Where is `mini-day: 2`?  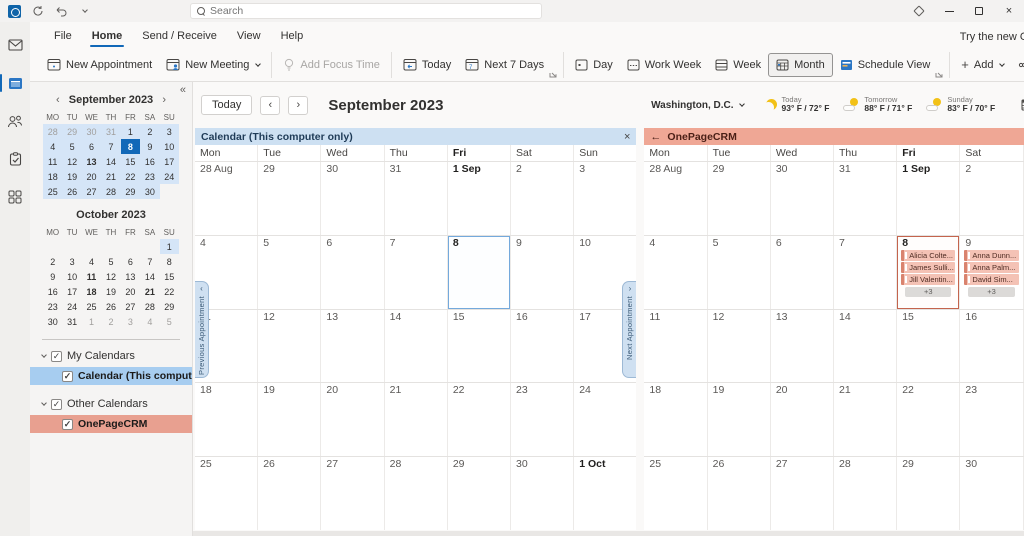
mini-day: 2 is located at coordinates (52, 261).